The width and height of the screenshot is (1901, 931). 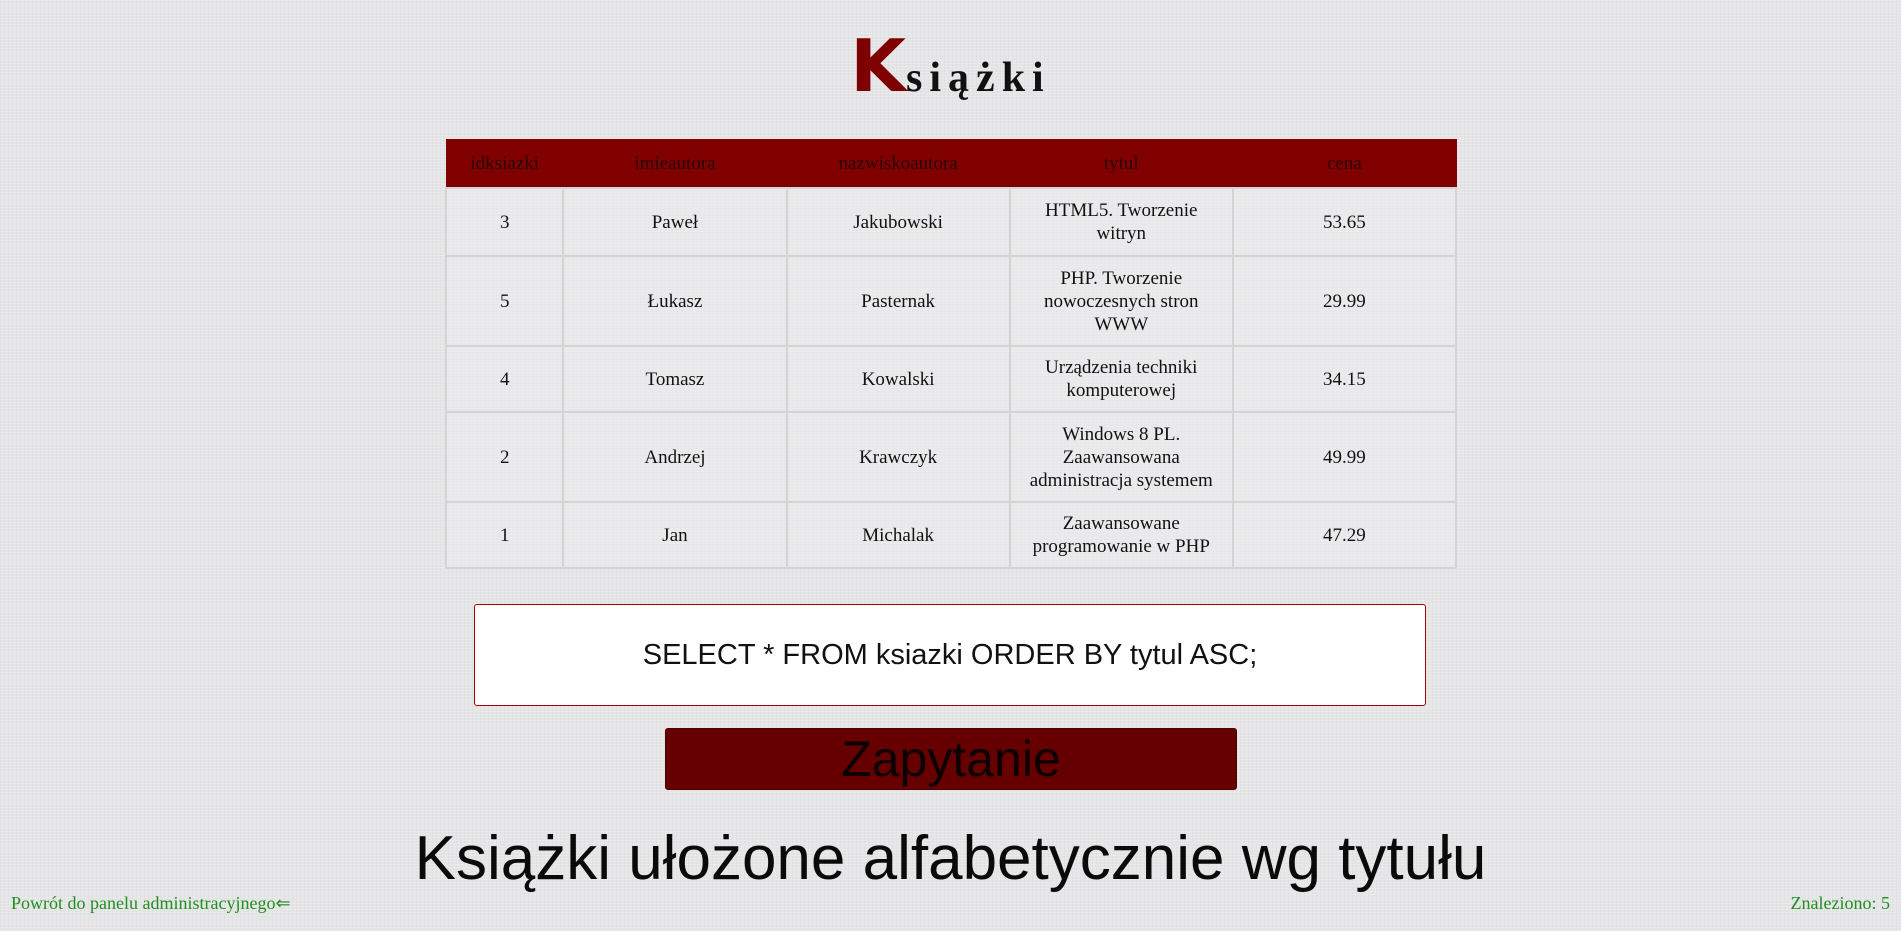 What do you see at coordinates (1121, 222) in the screenshot?
I see `cell-tytul: HTML5. Tworzenie witryn` at bounding box center [1121, 222].